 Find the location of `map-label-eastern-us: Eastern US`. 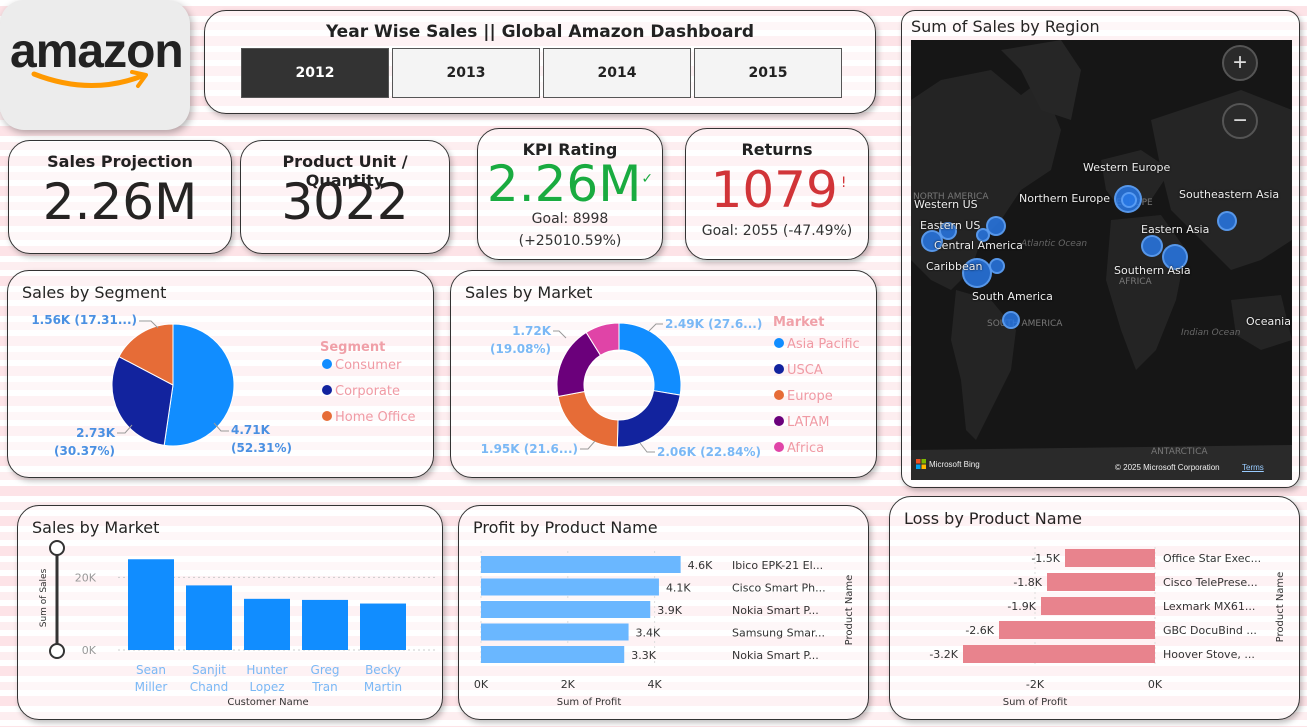

map-label-eastern-us: Eastern US is located at coordinates (950, 225).